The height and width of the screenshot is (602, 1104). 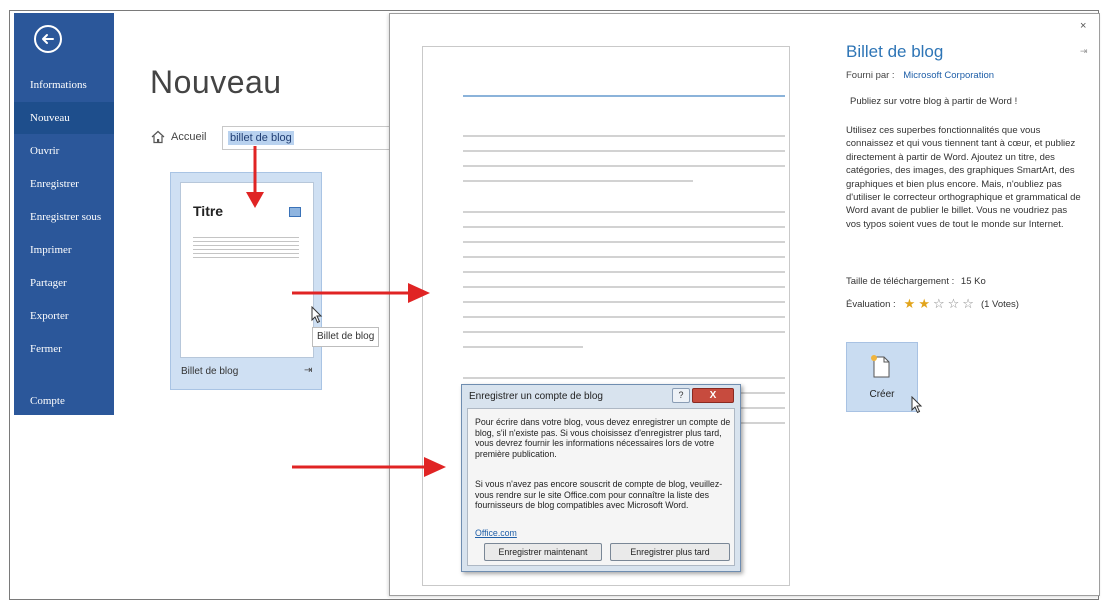 I want to click on dialog-close-button: X, so click(x=713, y=395).